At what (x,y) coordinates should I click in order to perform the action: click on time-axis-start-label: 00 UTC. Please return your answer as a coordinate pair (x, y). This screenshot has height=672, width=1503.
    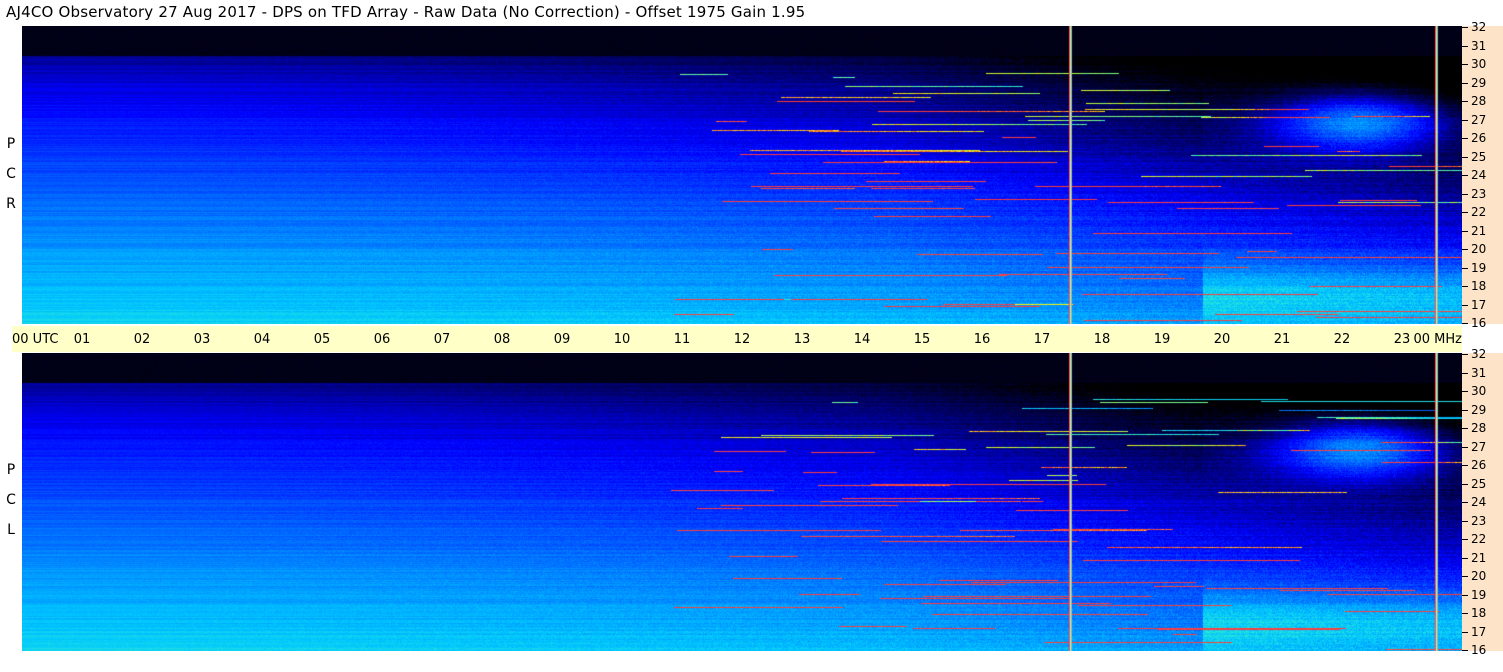
    Looking at the image, I should click on (35, 339).